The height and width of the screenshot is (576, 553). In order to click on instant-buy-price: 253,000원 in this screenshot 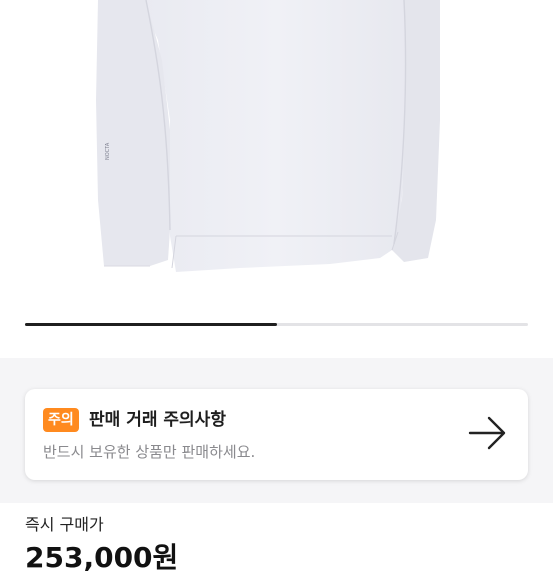, I will do `click(102, 557)`.